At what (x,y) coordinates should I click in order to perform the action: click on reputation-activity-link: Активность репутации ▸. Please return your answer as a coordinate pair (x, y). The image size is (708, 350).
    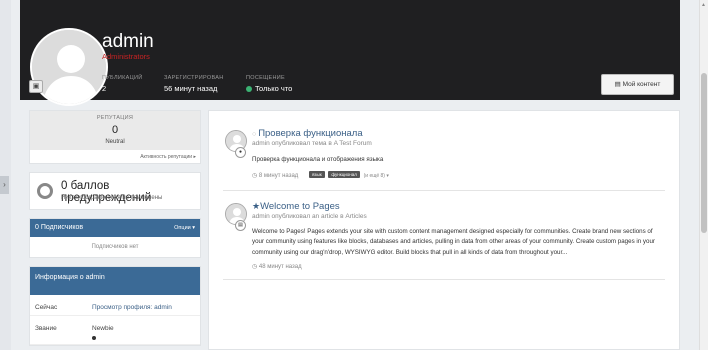
    Looking at the image, I should click on (115, 155).